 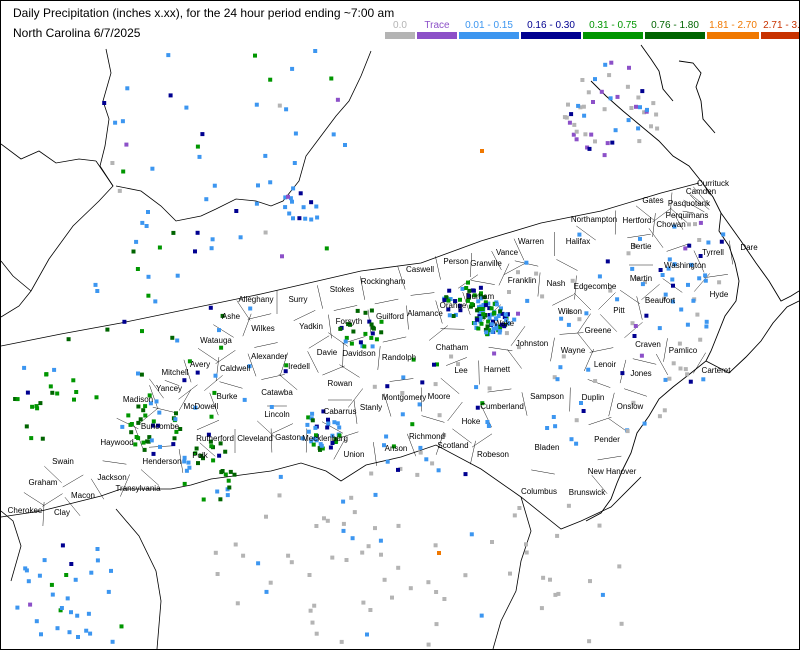 I want to click on legend-item: 0.16 - 0.30, so click(x=551, y=29).